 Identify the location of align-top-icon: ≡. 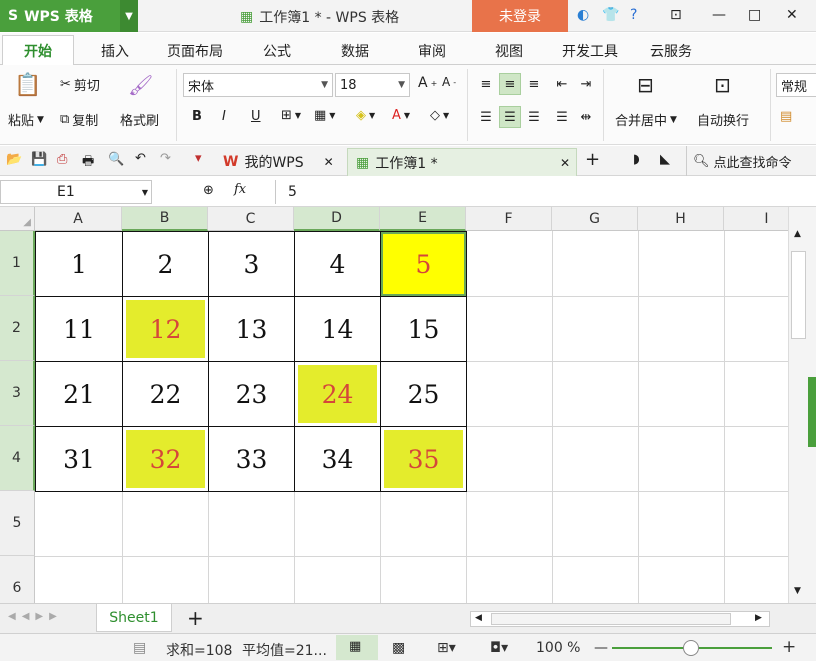
(486, 84).